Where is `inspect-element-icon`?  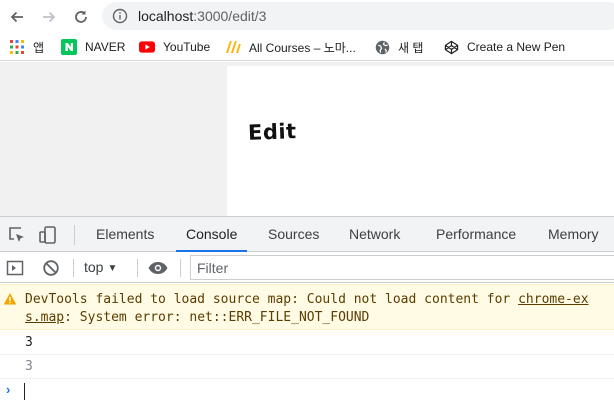 inspect-element-icon is located at coordinates (17, 235).